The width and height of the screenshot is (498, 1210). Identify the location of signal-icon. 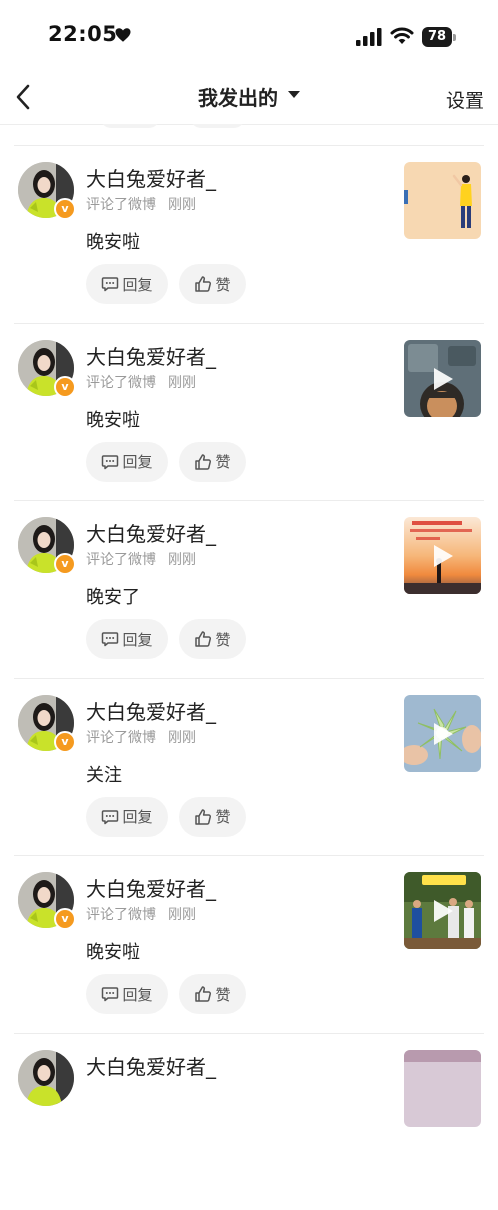
(369, 37).